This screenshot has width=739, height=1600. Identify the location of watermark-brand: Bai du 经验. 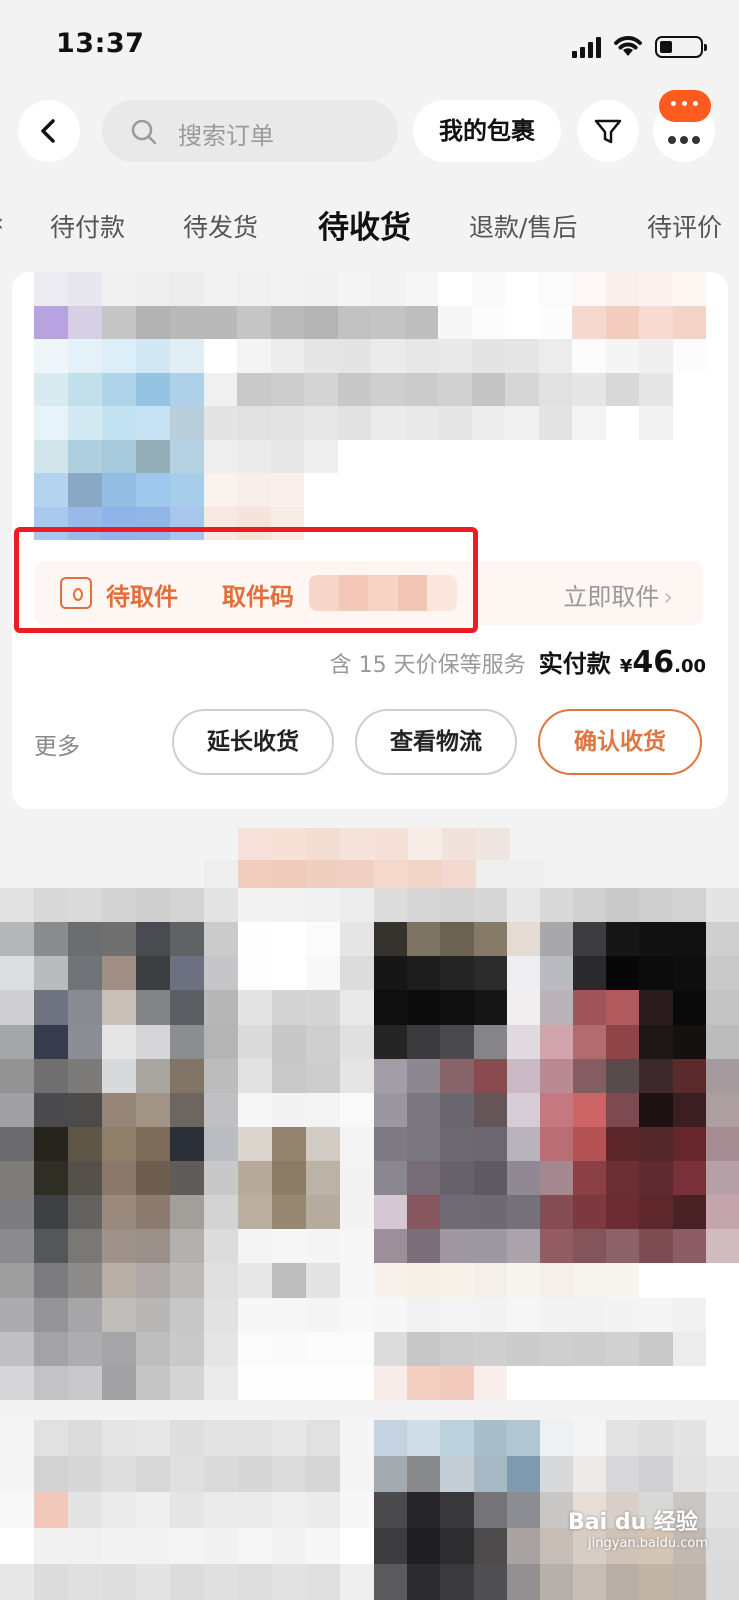
(633, 1522).